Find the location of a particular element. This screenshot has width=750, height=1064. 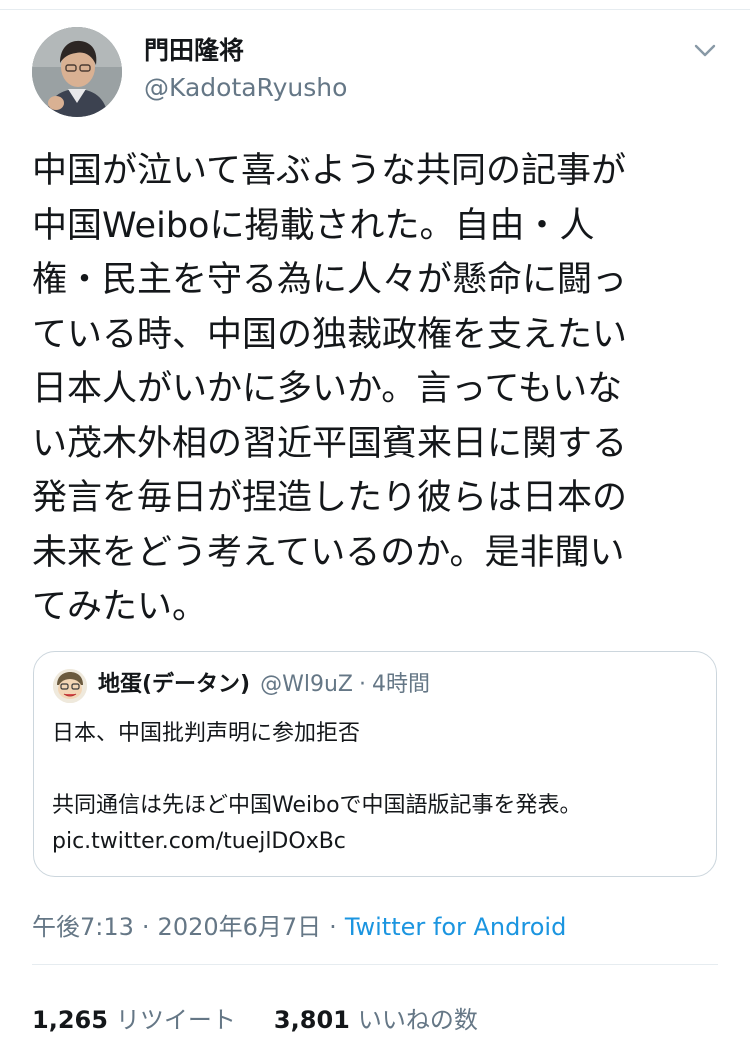

quoted-author-handle: @Wl9uZ is located at coordinates (307, 684).